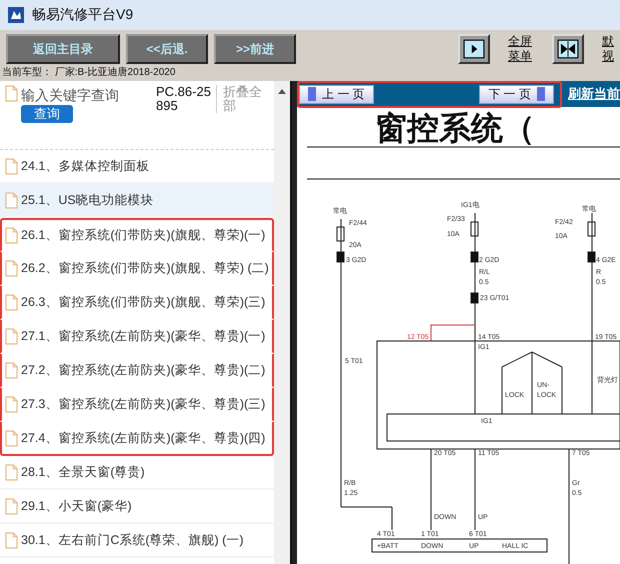 This screenshot has height=564, width=620. Describe the element at coordinates (137, 235) in the screenshot. I see `list-item: 26.1、窗控系统(们带防夹)(旗舰、尊荣)(一)` at that location.